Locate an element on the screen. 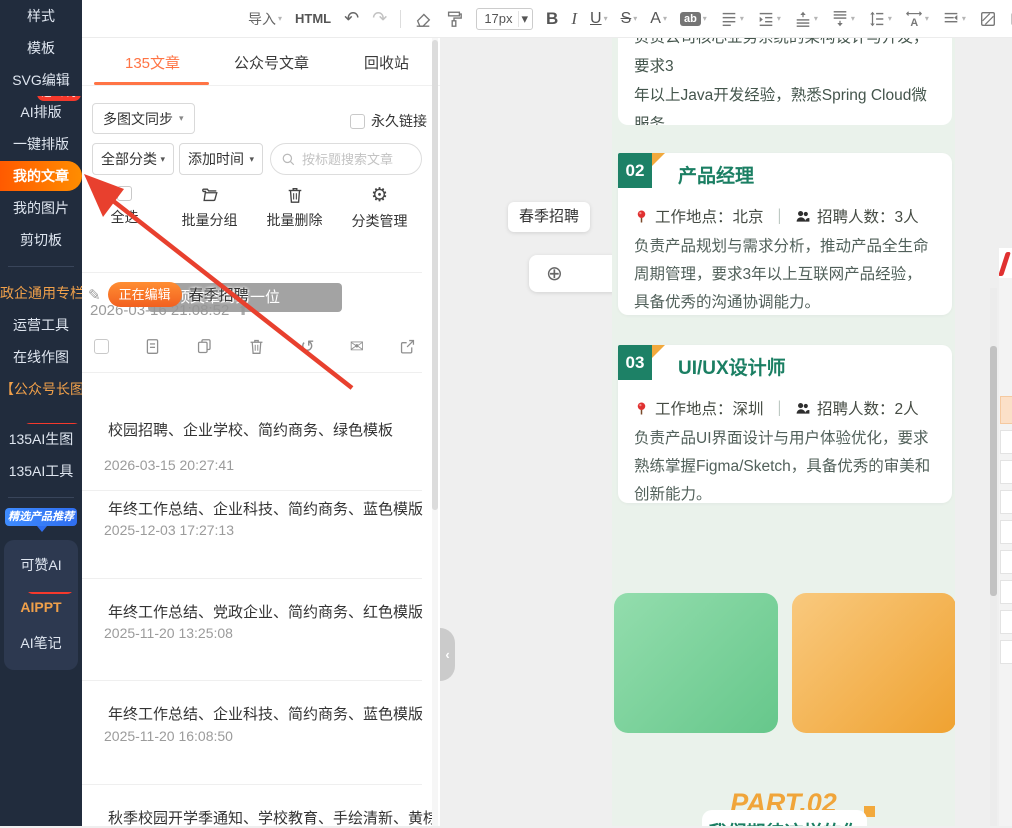 This screenshot has height=828, width=1012. sidebar-item-kezan-ai: 可赞AI is located at coordinates (41, 565).